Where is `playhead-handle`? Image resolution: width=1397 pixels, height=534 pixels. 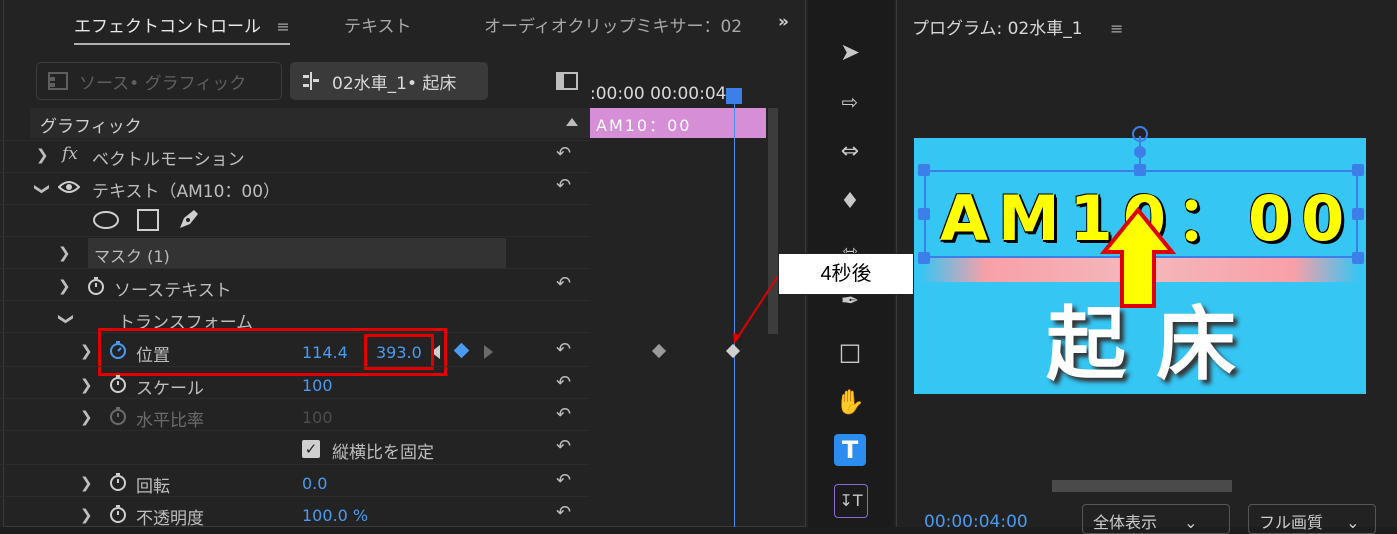 playhead-handle is located at coordinates (734, 96).